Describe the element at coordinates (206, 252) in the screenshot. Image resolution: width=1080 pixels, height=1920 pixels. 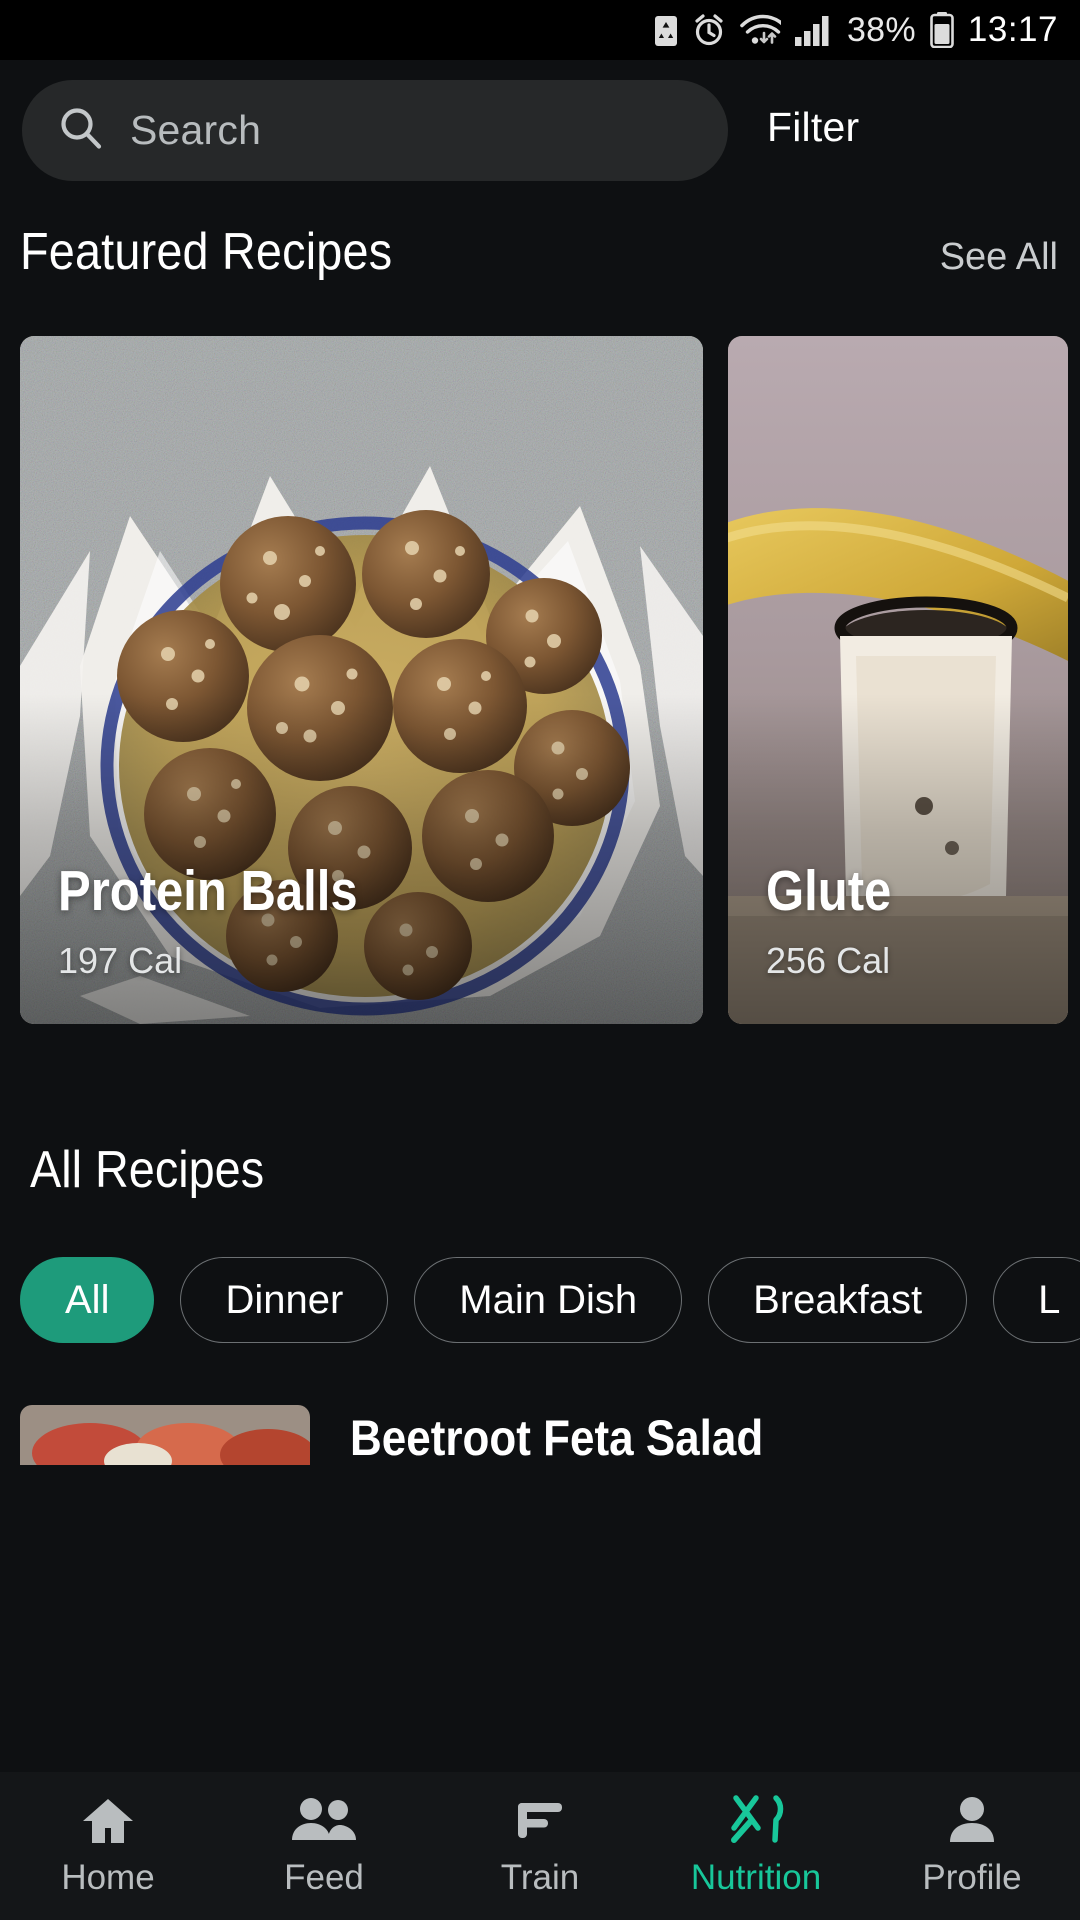
I see `featured-title: Featured Recipes` at that location.